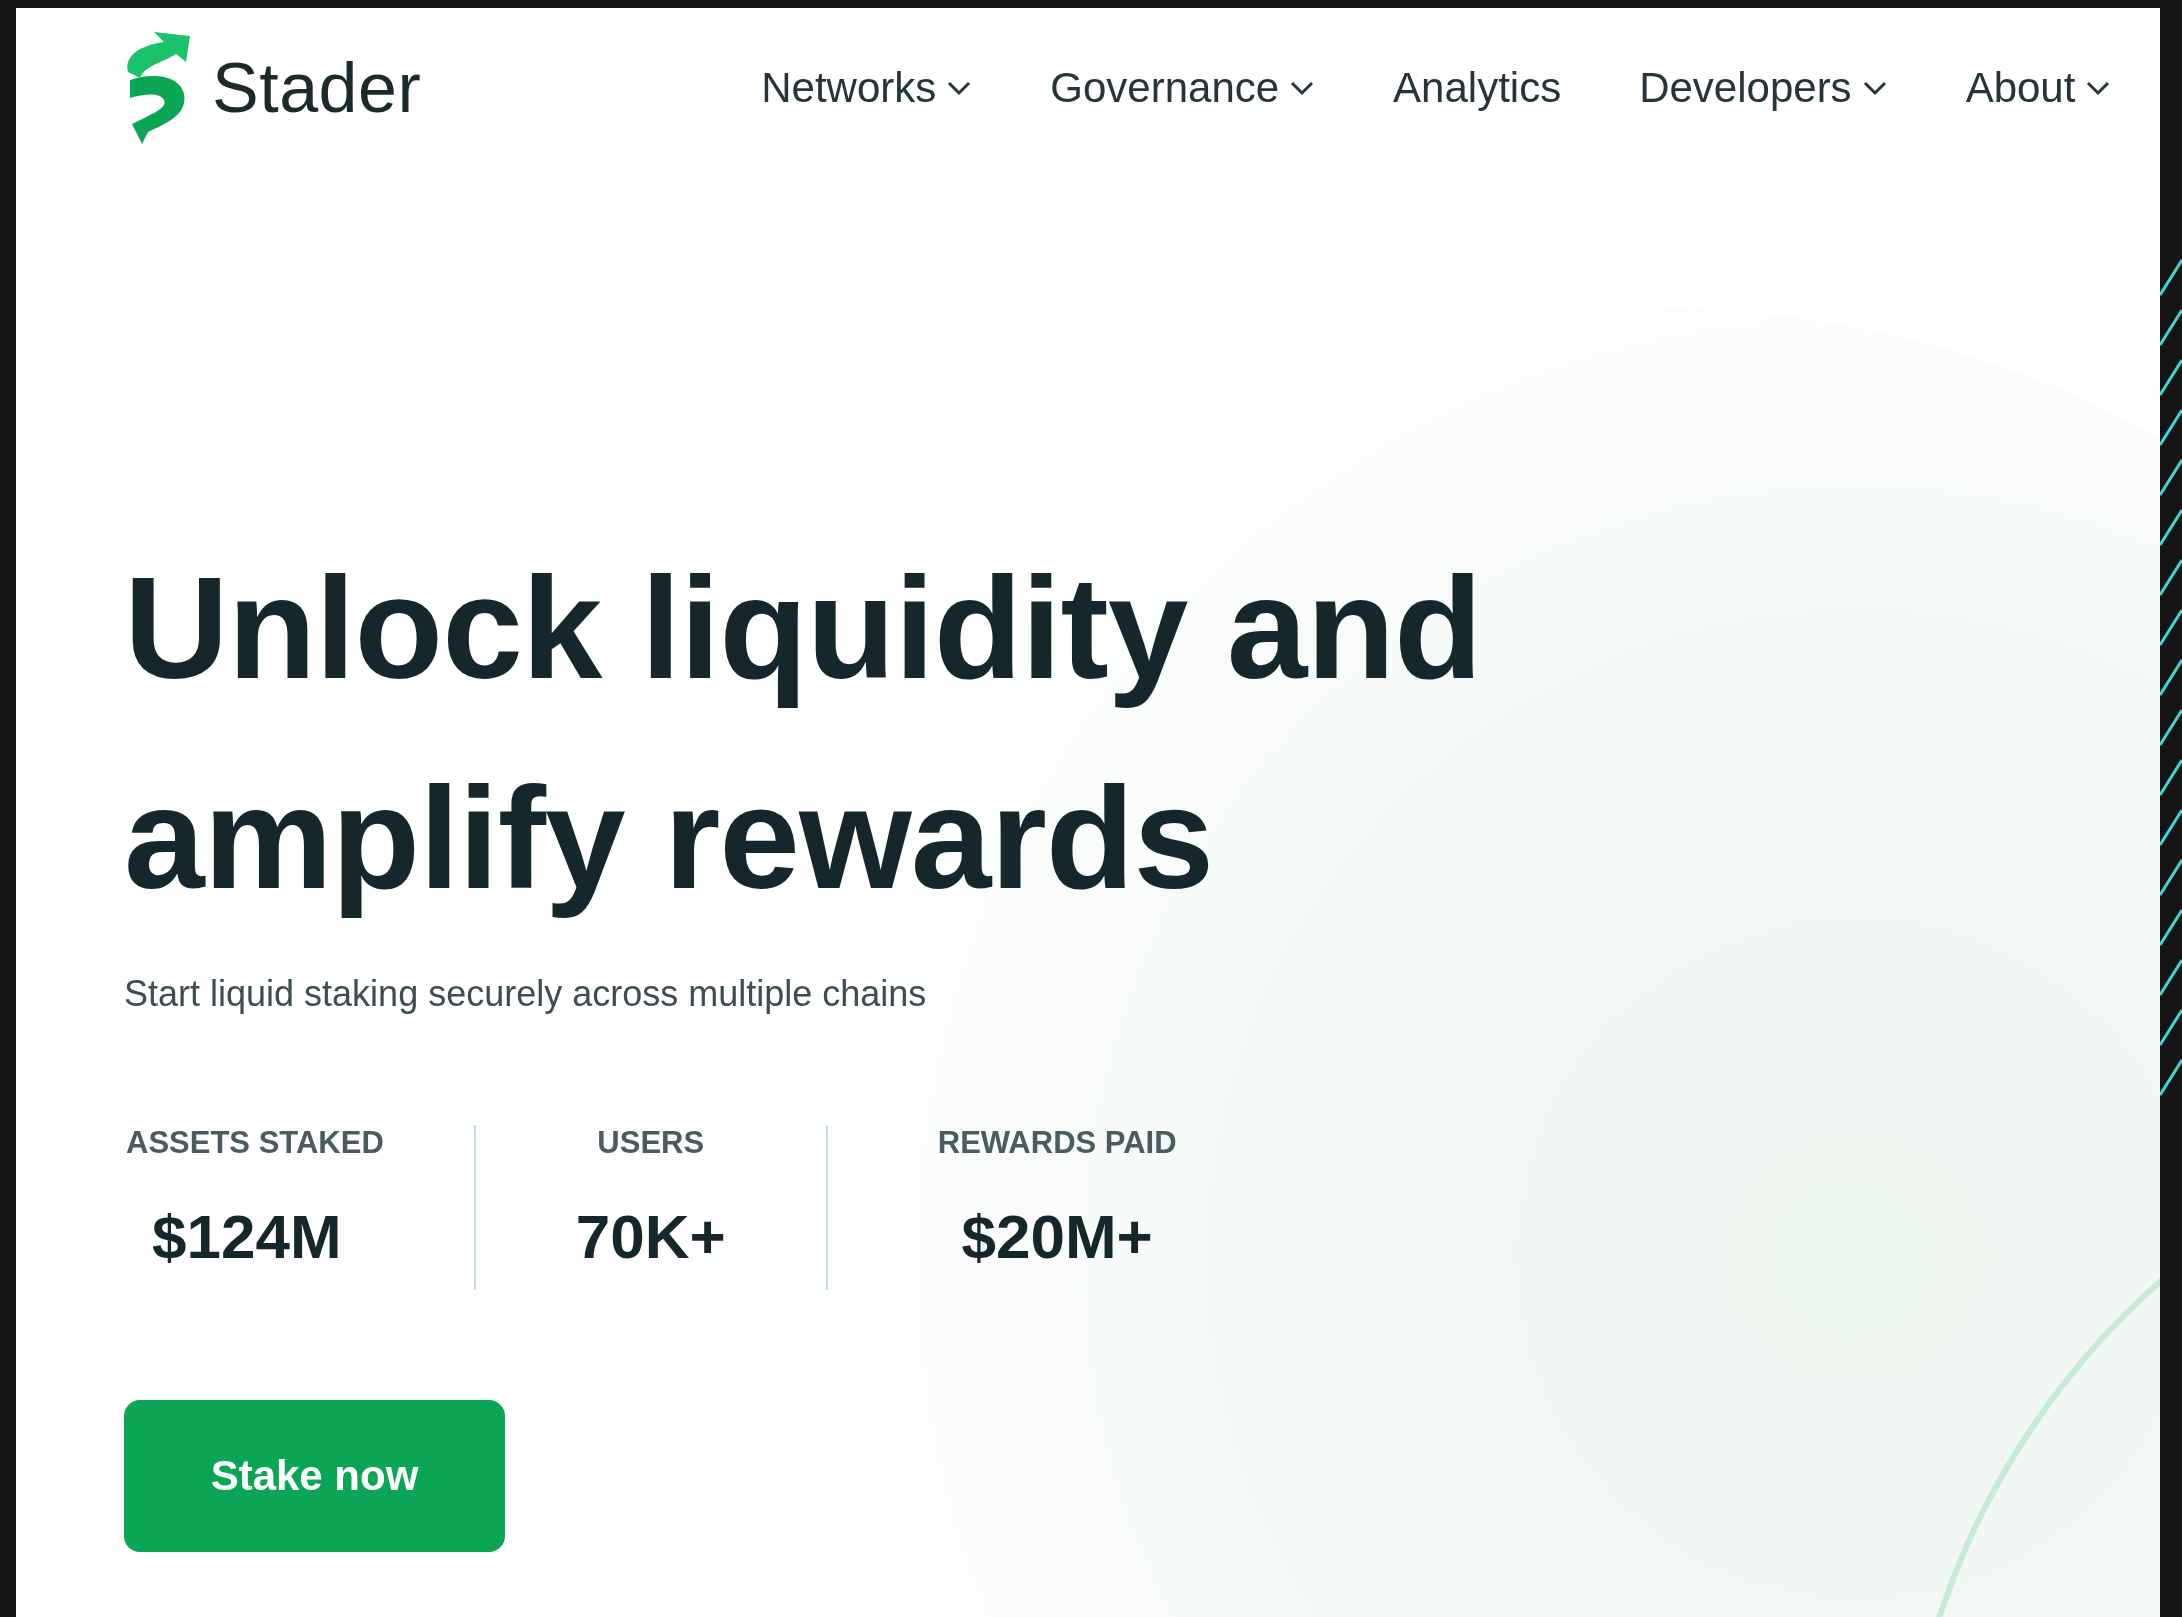 This screenshot has height=1617, width=2182. I want to click on brand-name: Stader, so click(317, 88).